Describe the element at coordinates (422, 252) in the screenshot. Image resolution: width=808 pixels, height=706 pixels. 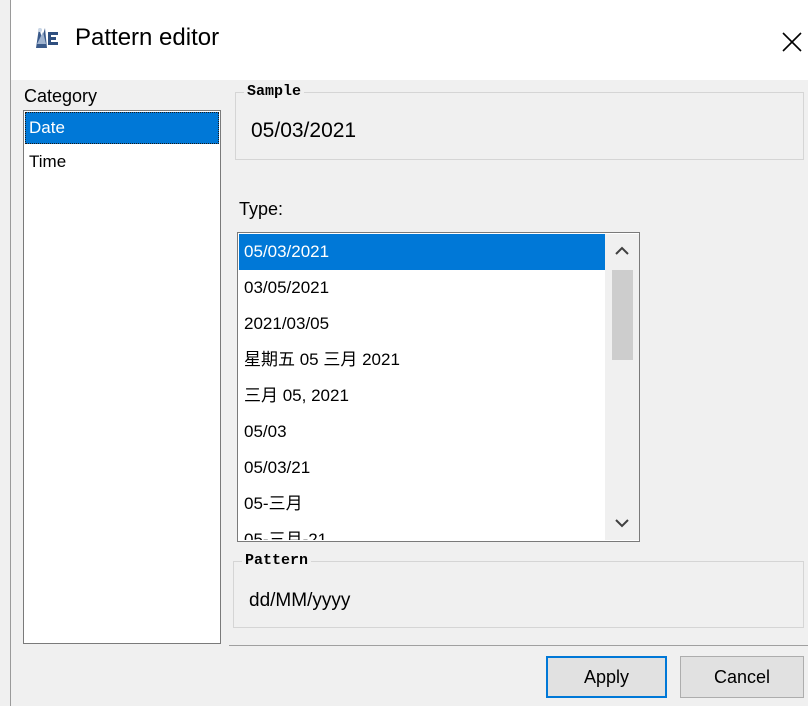
I see `type-item: 05/03/2021` at that location.